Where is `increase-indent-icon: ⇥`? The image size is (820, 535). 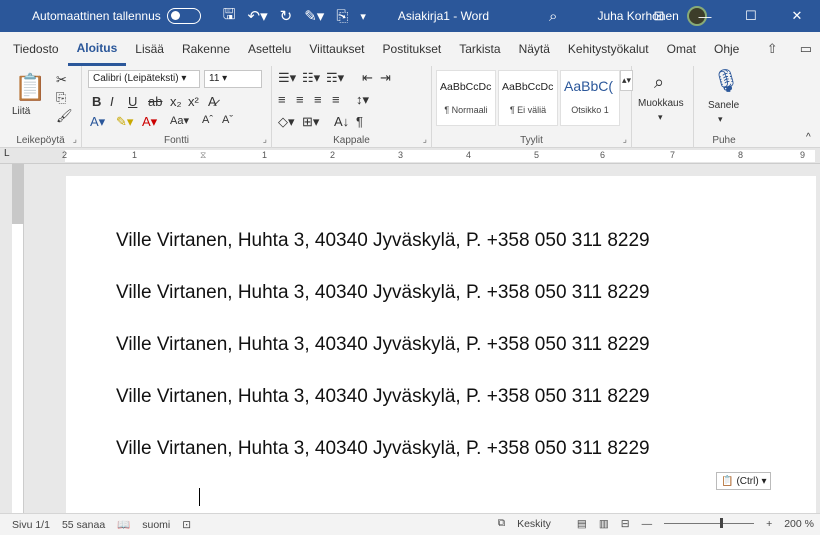
increase-indent-icon: ⇥ is located at coordinates (385, 78).